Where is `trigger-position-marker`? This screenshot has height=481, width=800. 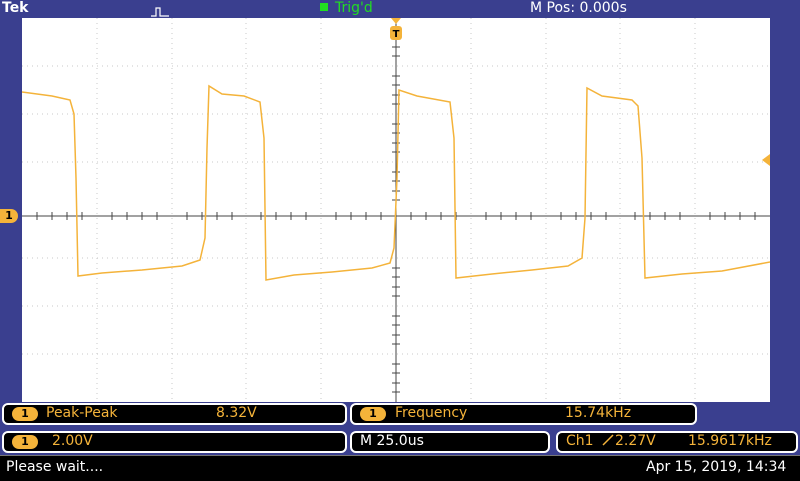
trigger-position-marker is located at coordinates (396, 21).